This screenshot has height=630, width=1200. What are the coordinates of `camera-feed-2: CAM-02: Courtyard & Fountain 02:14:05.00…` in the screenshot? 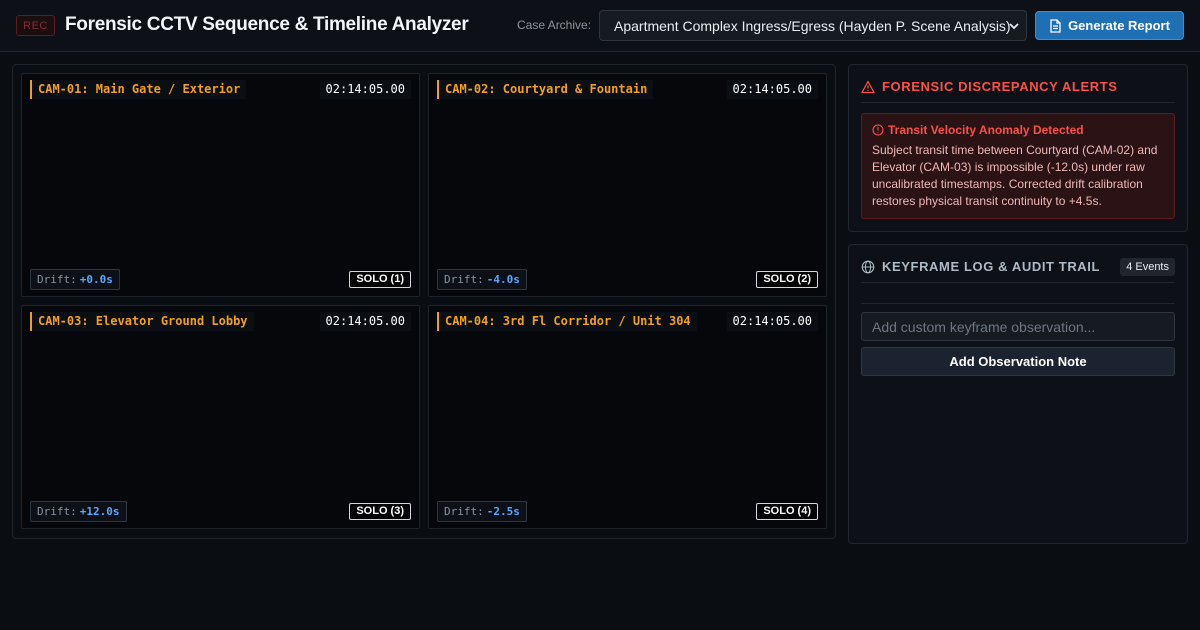 It's located at (627, 185).